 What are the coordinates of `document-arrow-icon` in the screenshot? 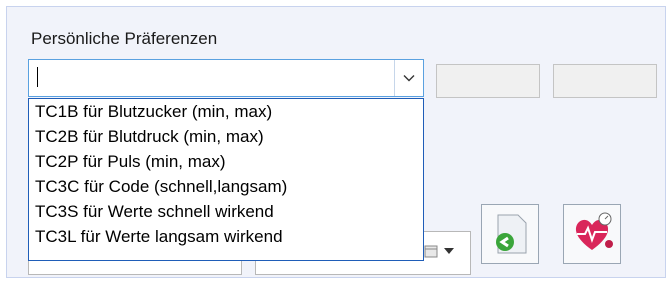 It's located at (511, 234).